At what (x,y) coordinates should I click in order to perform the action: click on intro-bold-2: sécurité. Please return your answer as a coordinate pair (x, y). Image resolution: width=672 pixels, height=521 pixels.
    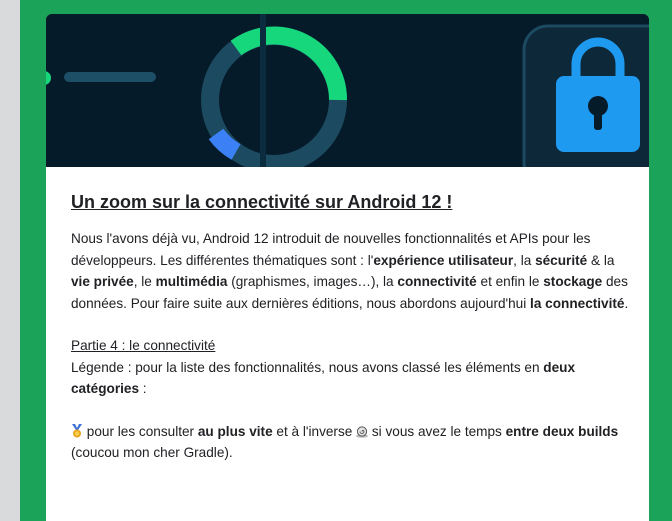
    Looking at the image, I should click on (561, 260).